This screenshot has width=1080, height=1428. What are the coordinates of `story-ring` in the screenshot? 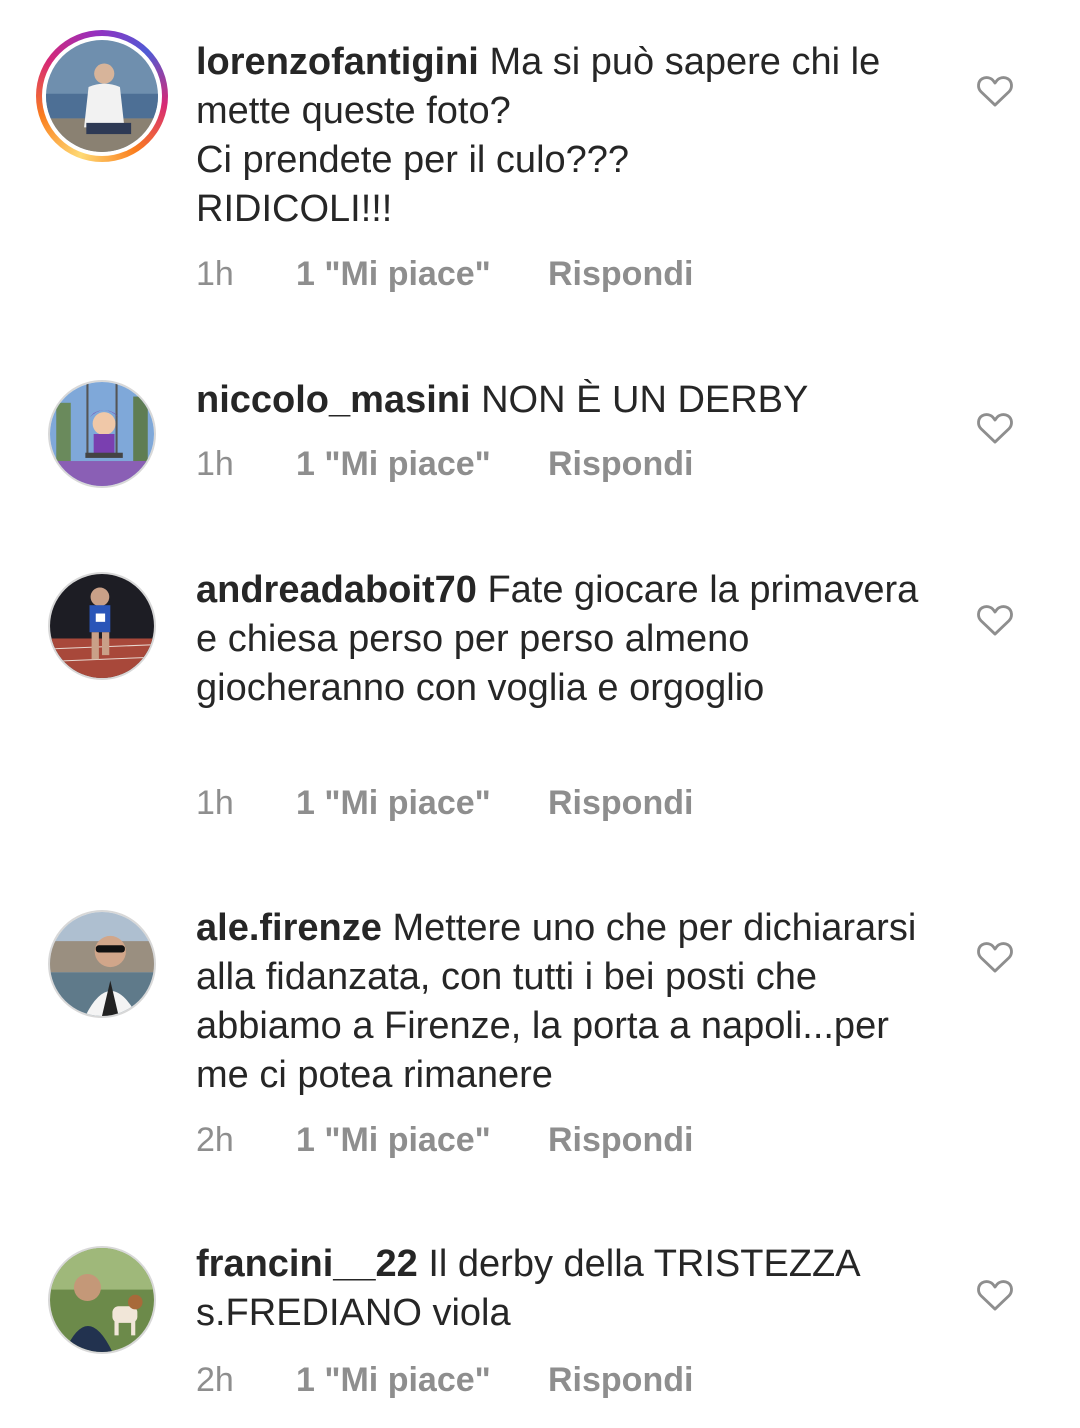 It's located at (102, 96).